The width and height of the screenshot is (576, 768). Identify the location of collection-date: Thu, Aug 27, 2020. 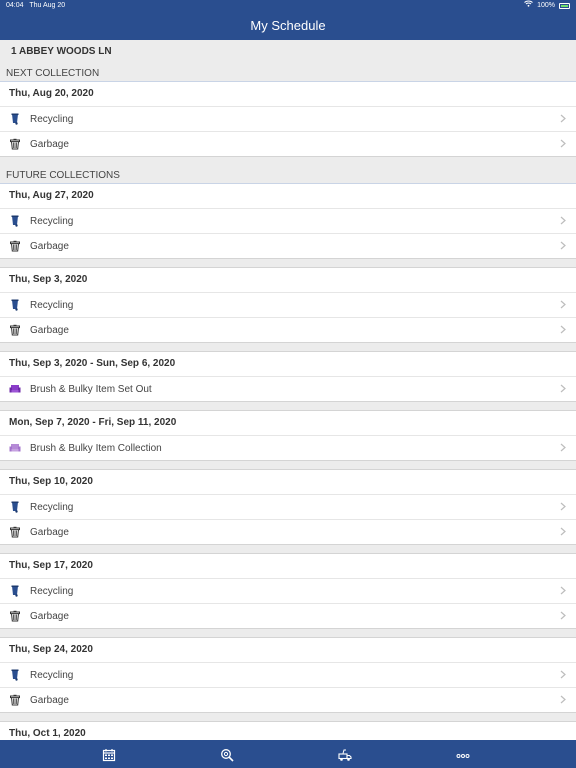
(288, 196).